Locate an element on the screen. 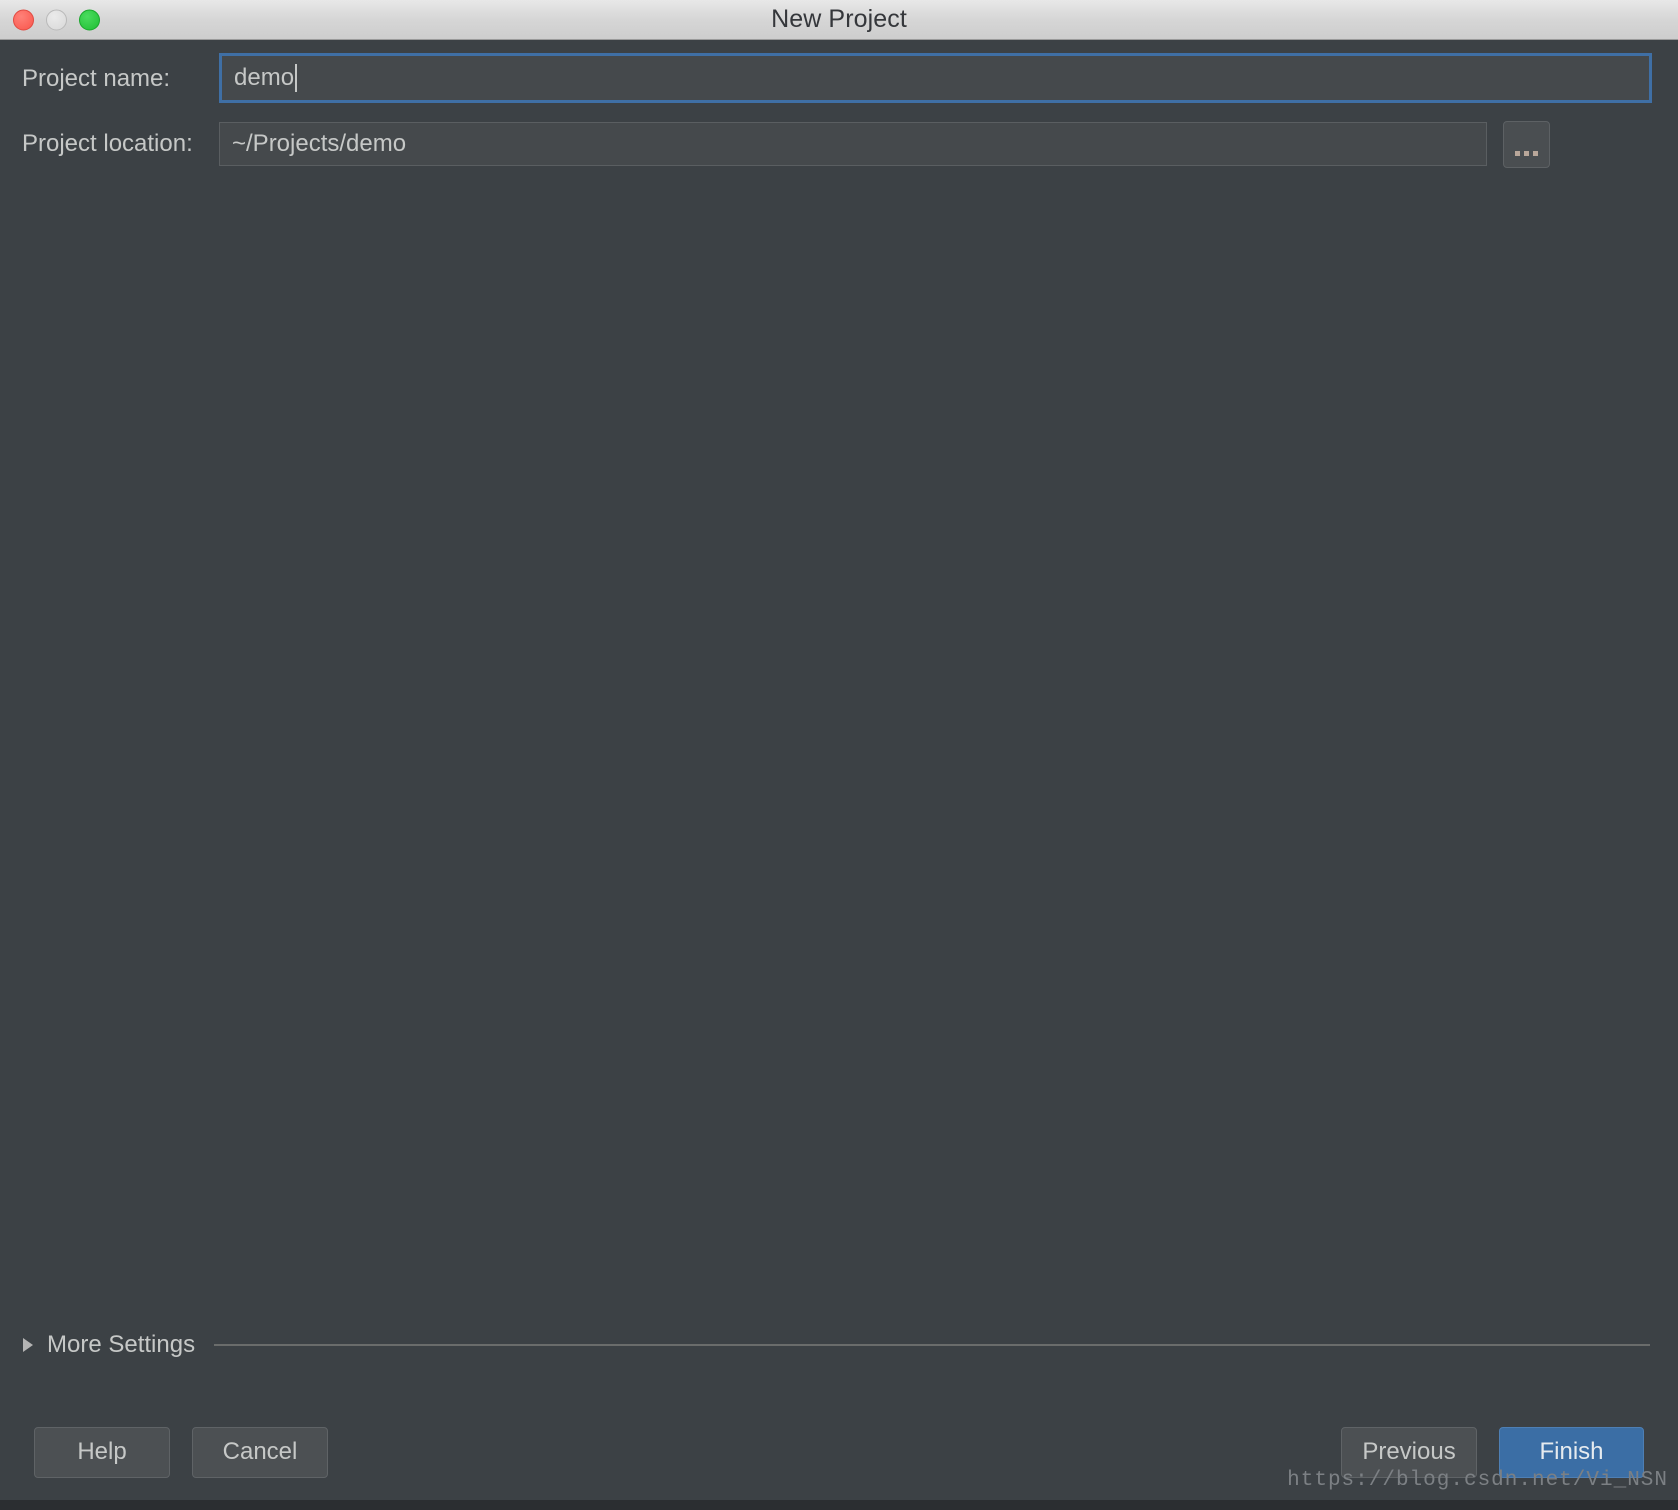  project-location-row: Project location: ~/Projects/demo is located at coordinates (839, 144).